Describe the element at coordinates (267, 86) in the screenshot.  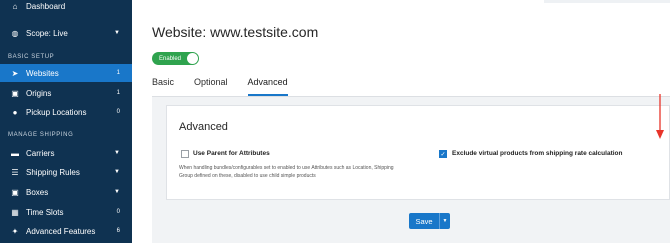
I see `tab-advanced: Advanced` at that location.